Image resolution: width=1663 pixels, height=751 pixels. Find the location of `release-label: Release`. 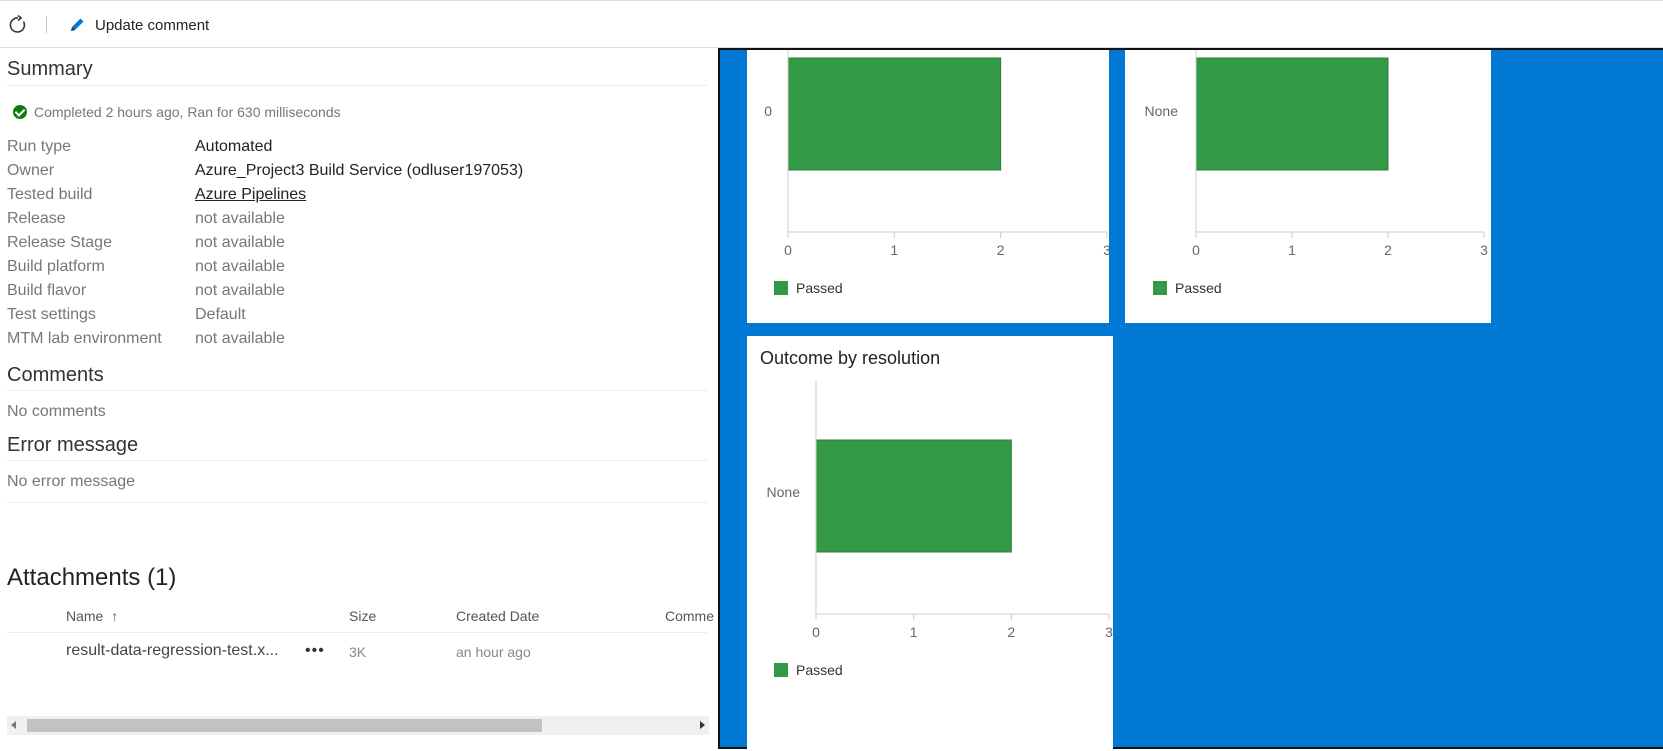

release-label: Release is located at coordinates (36, 218).